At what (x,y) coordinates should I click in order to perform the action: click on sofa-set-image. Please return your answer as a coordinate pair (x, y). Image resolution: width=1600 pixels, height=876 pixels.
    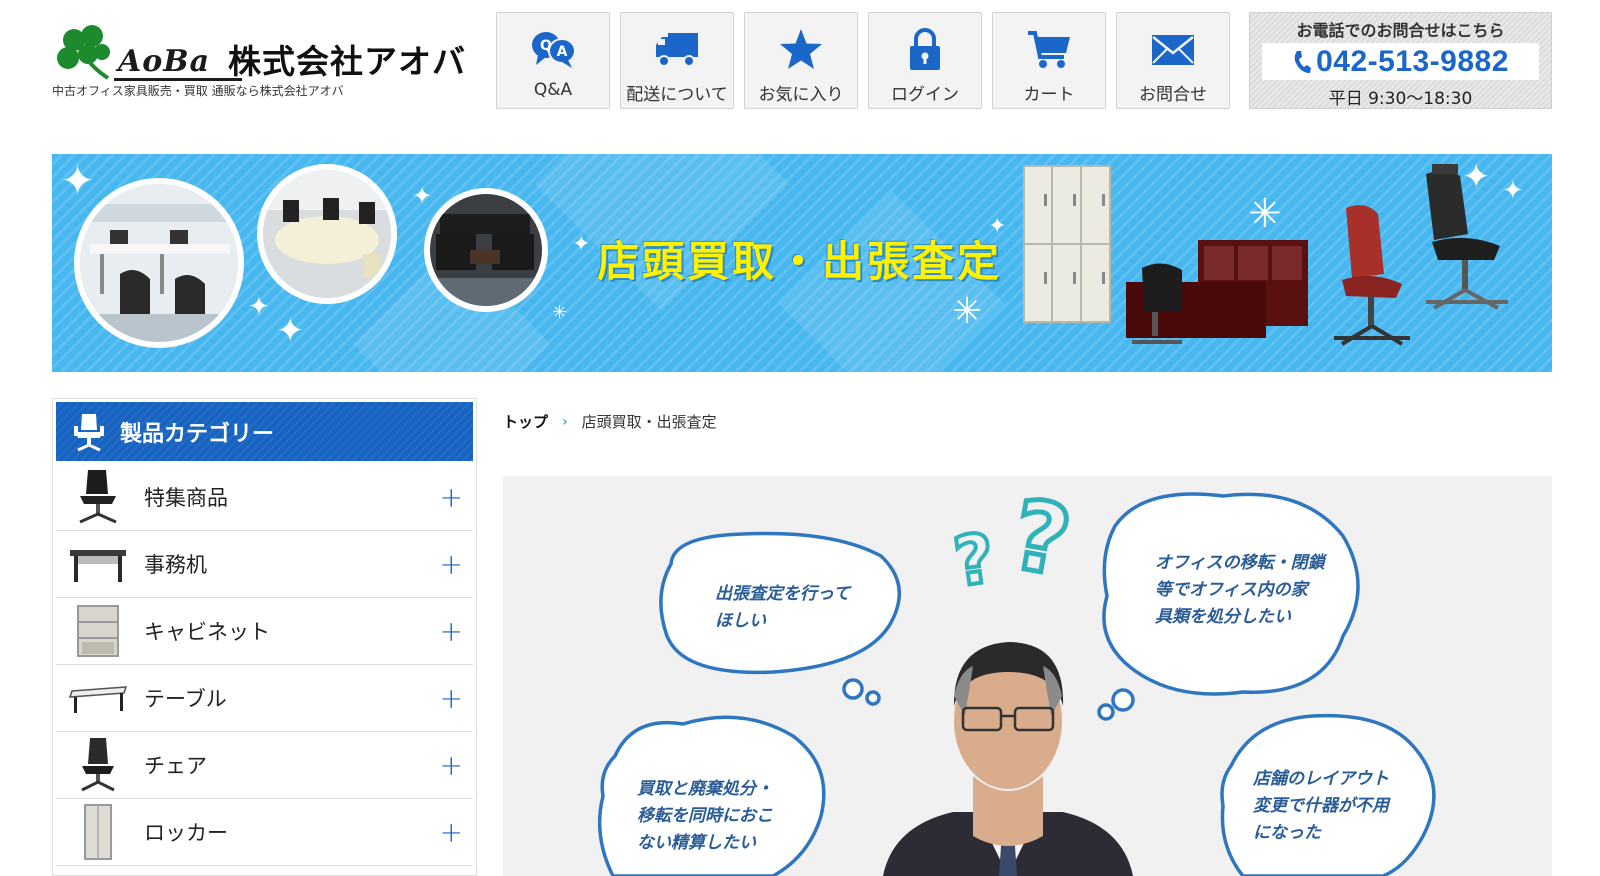
    Looking at the image, I should click on (486, 250).